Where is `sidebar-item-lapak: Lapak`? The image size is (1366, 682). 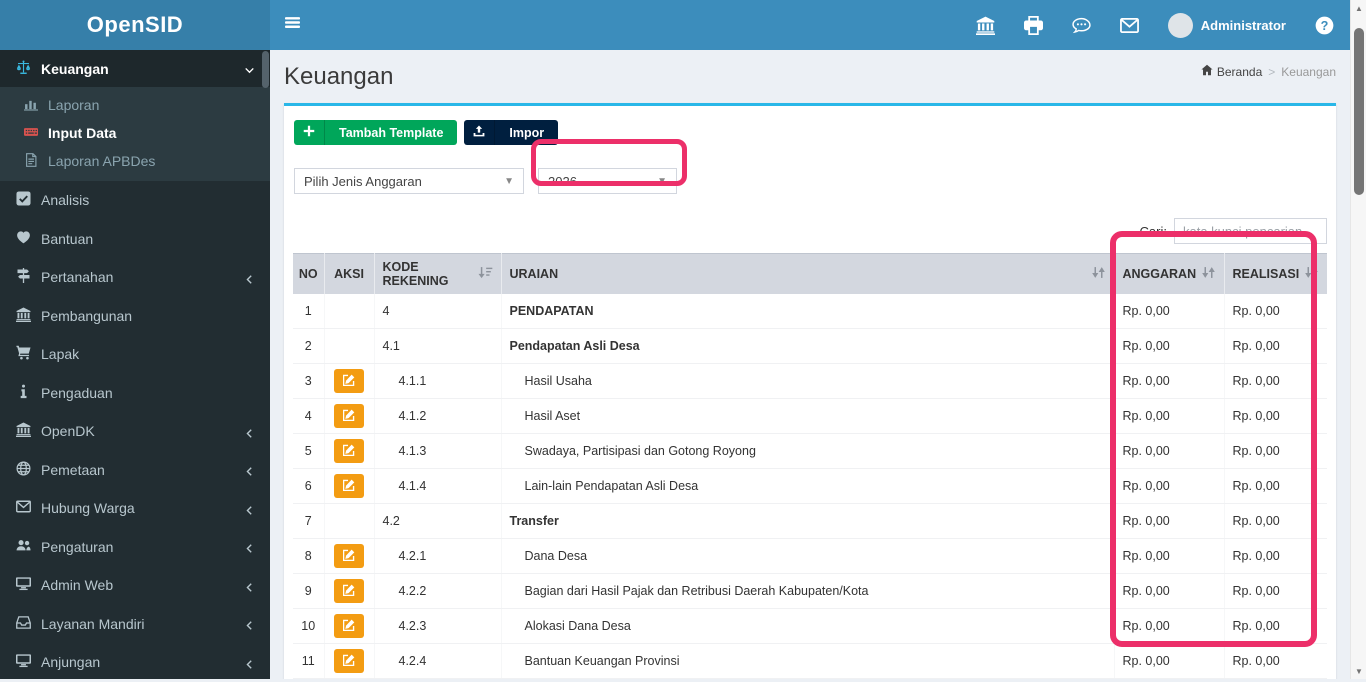 sidebar-item-lapak: Lapak is located at coordinates (135, 354).